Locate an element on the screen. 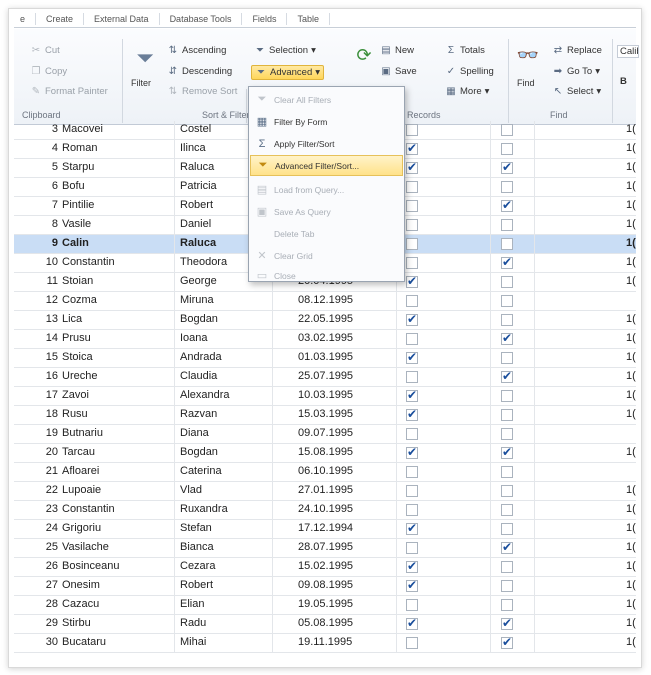 Image resolution: width=651 pixels, height=675 pixels. first-name-cell: Robert is located at coordinates (225, 585).